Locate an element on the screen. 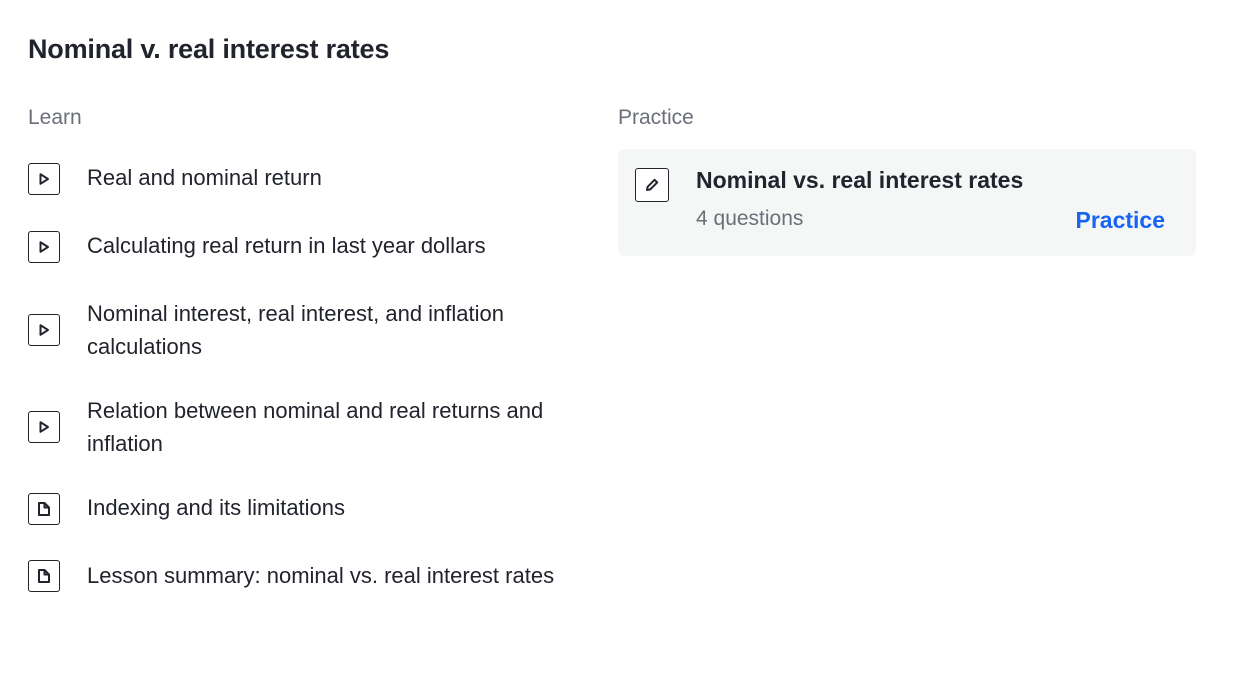  practice-section-label: Practice is located at coordinates (656, 117).